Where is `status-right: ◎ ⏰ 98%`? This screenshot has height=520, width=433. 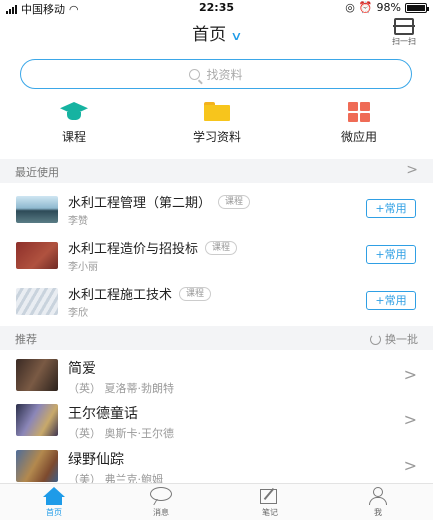
status-right: ◎ ⏰ 98% is located at coordinates (387, 7).